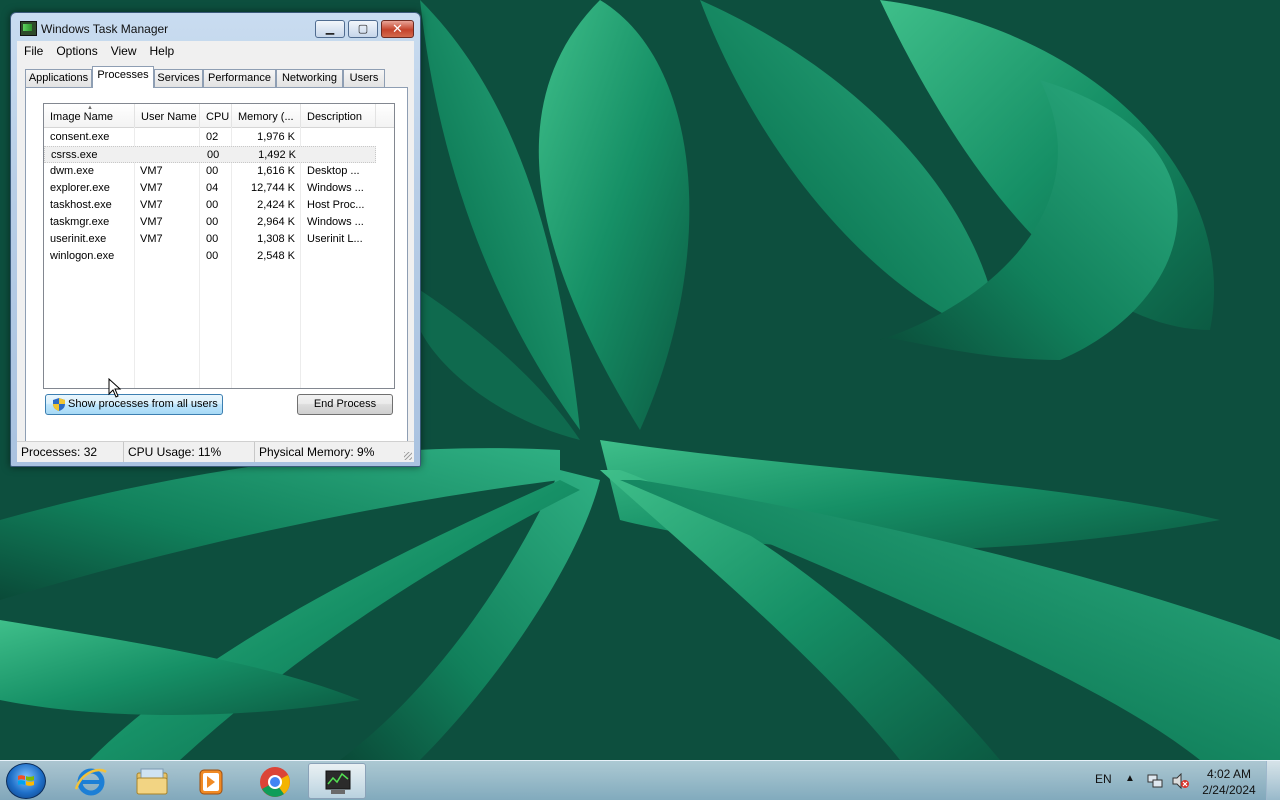  Describe the element at coordinates (81, 205) in the screenshot. I see `cell-image-name: taskhost.exe` at that location.